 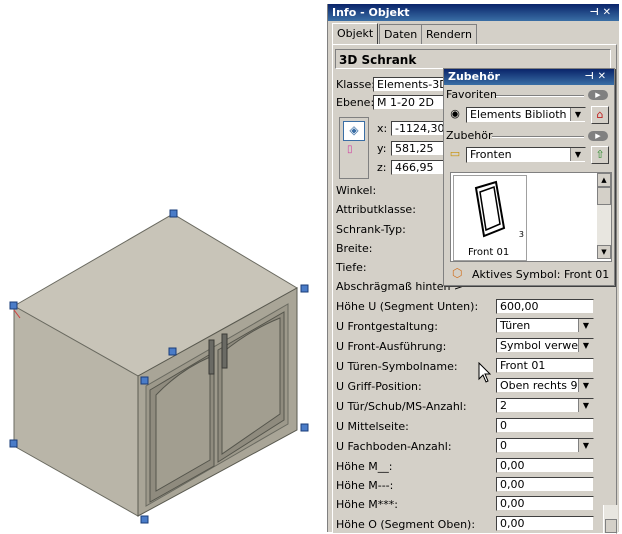 I want to click on klasse-label: Klasse:, so click(x=355, y=84).